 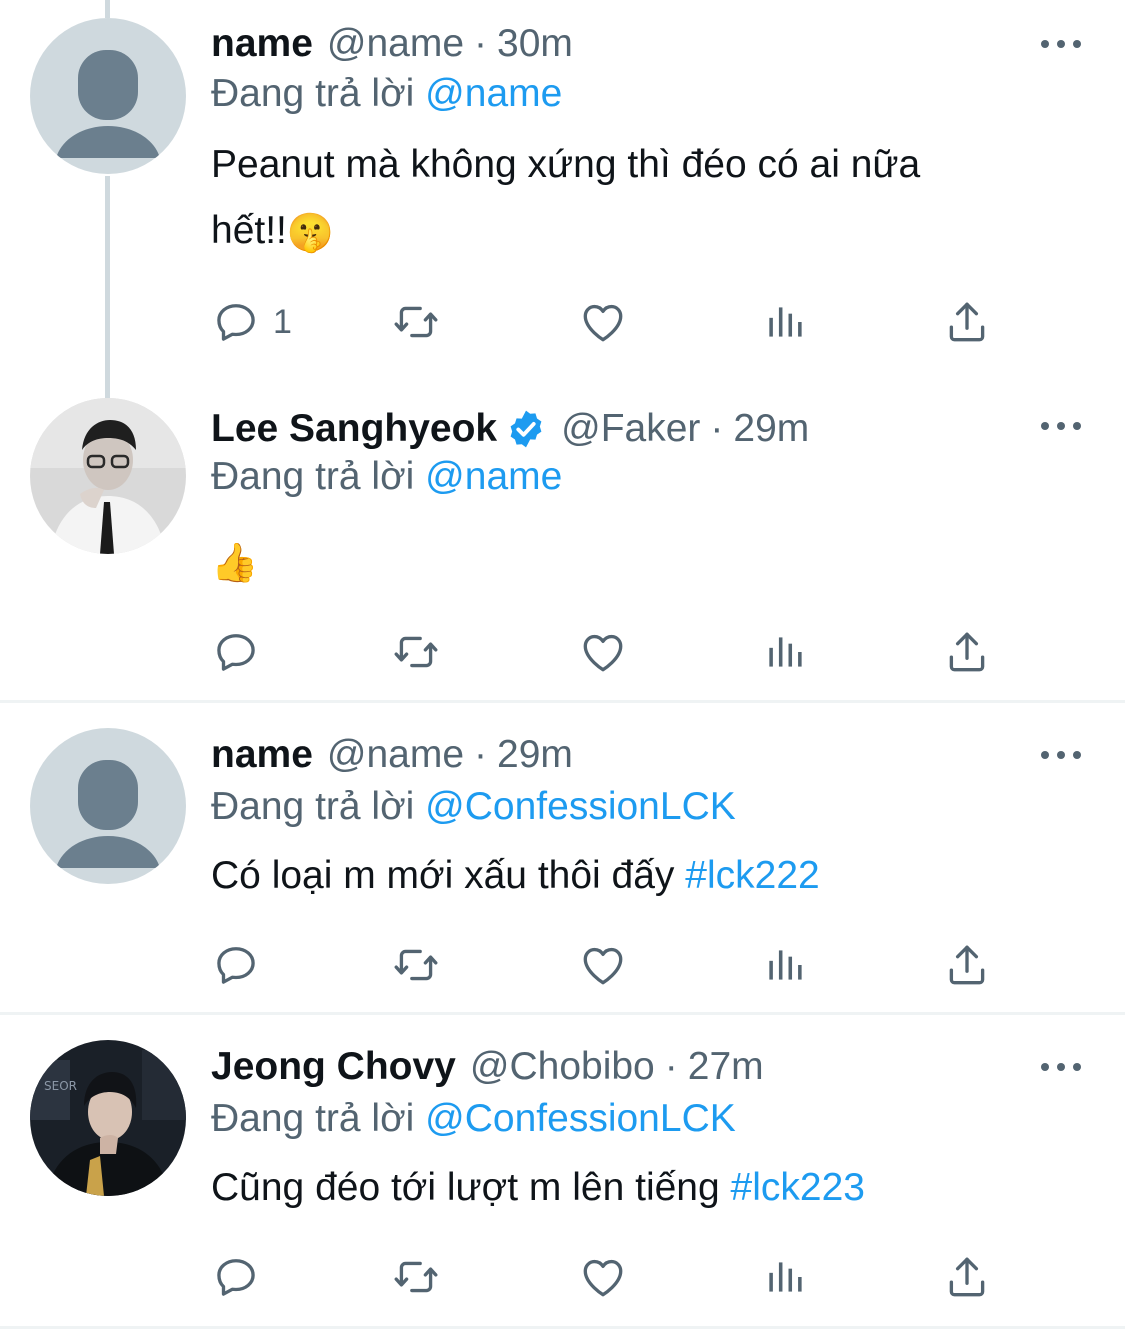 I want to click on avatar: SEOR, so click(x=108, y=1118).